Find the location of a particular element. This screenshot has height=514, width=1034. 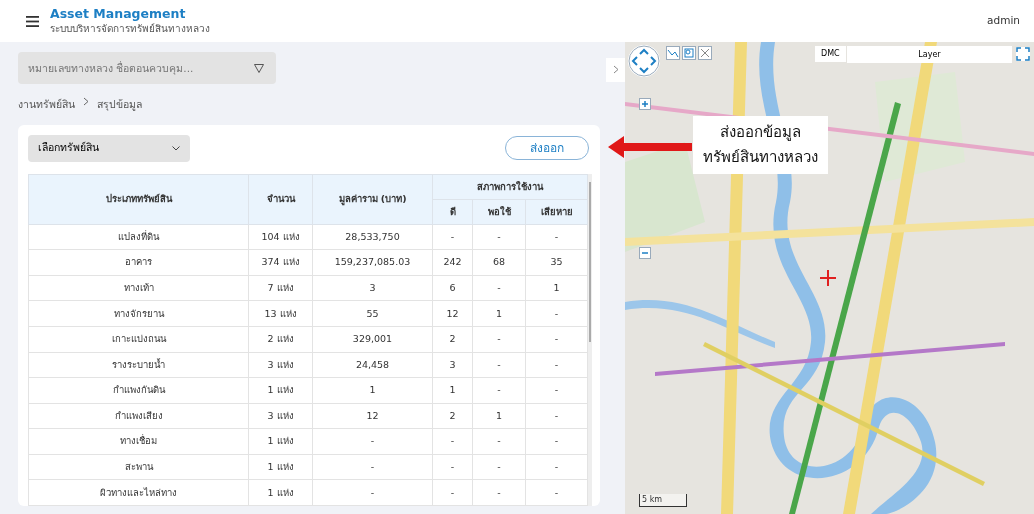

ruler-icon is located at coordinates (673, 53).